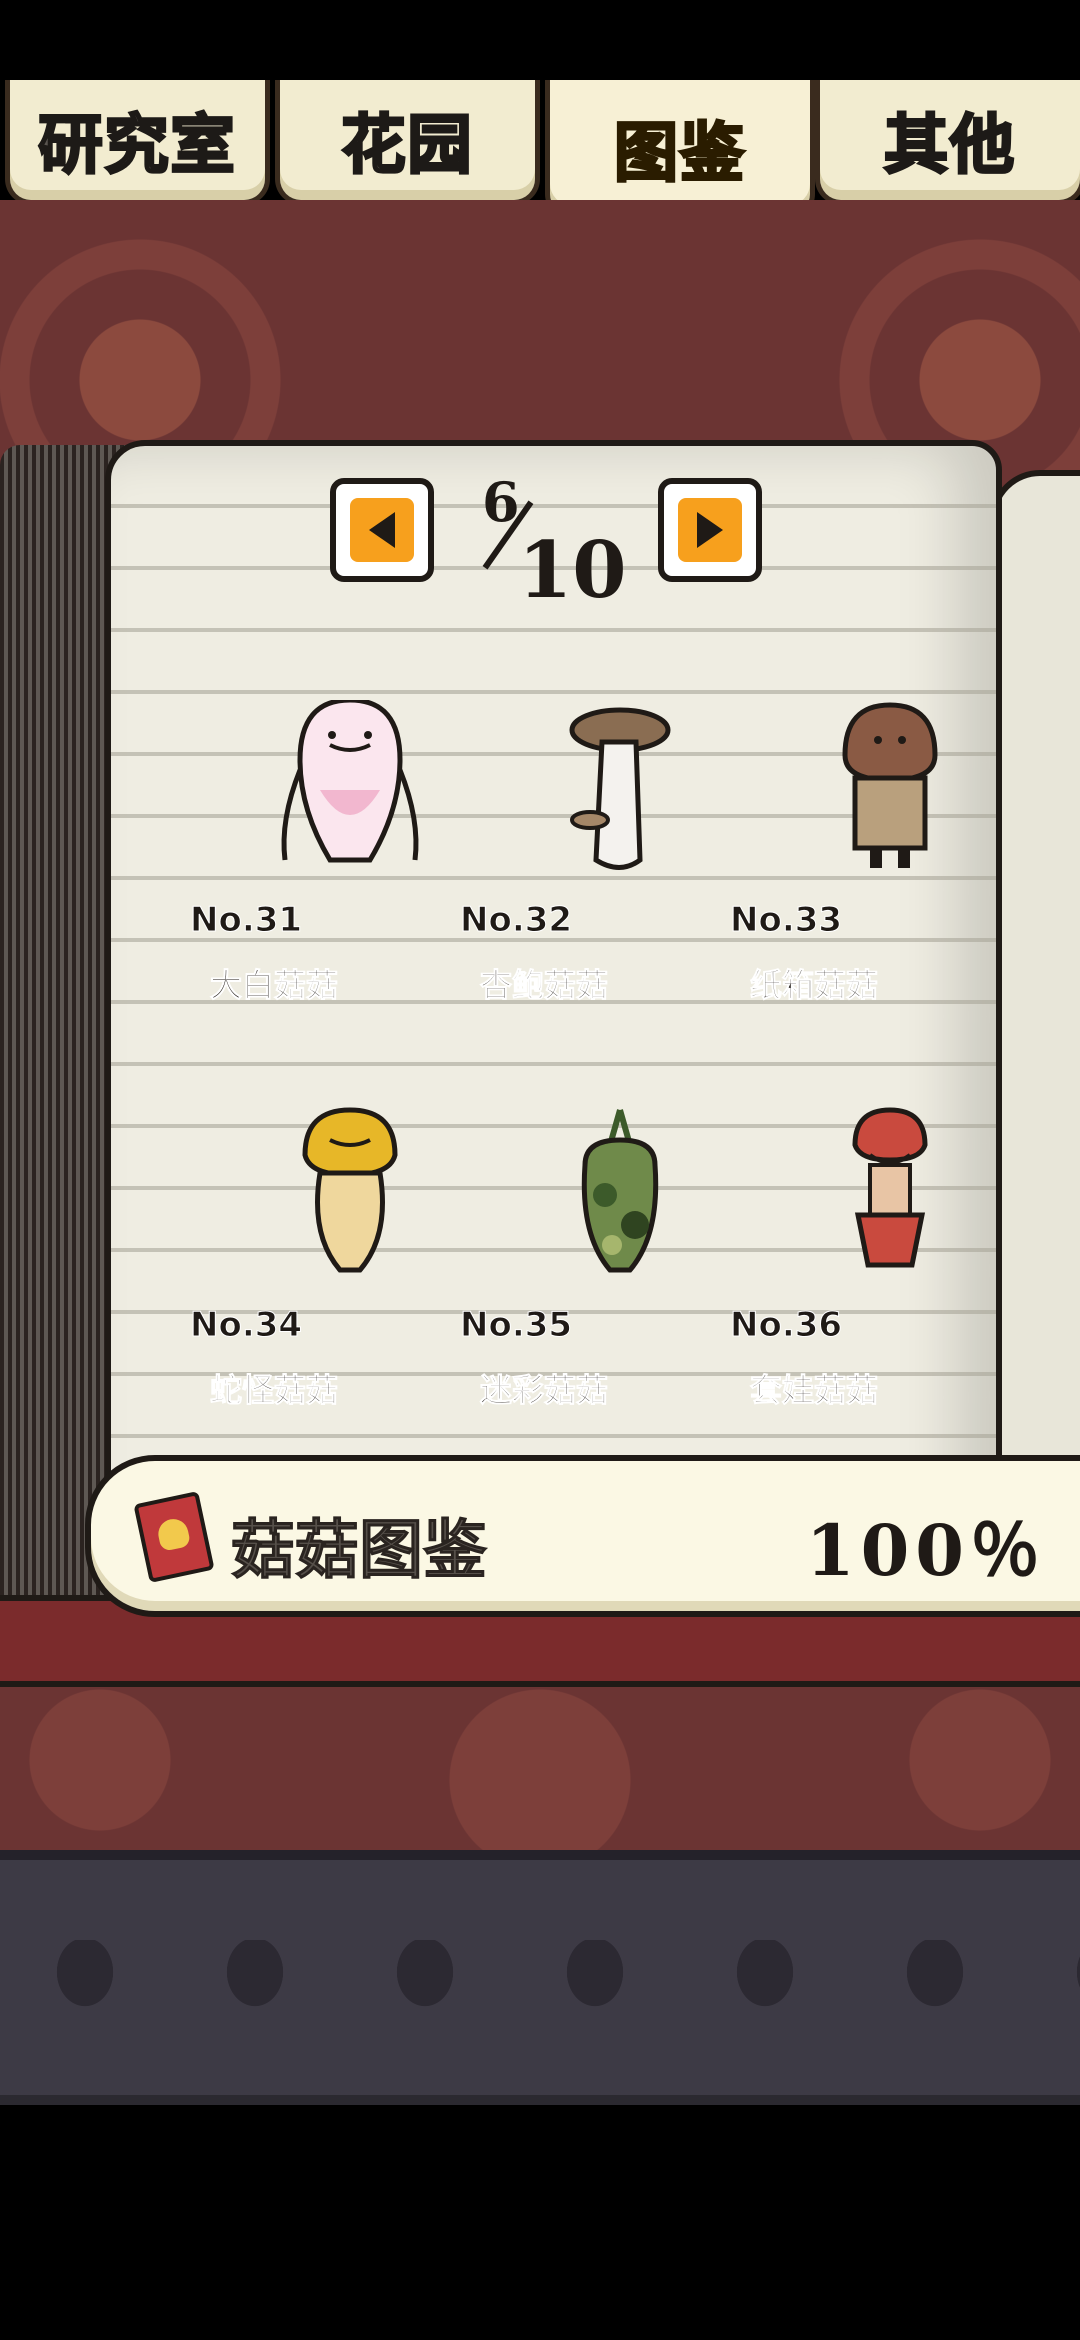 This screenshot has width=1080, height=2340. I want to click on tab-lab: 研究室, so click(137, 142).